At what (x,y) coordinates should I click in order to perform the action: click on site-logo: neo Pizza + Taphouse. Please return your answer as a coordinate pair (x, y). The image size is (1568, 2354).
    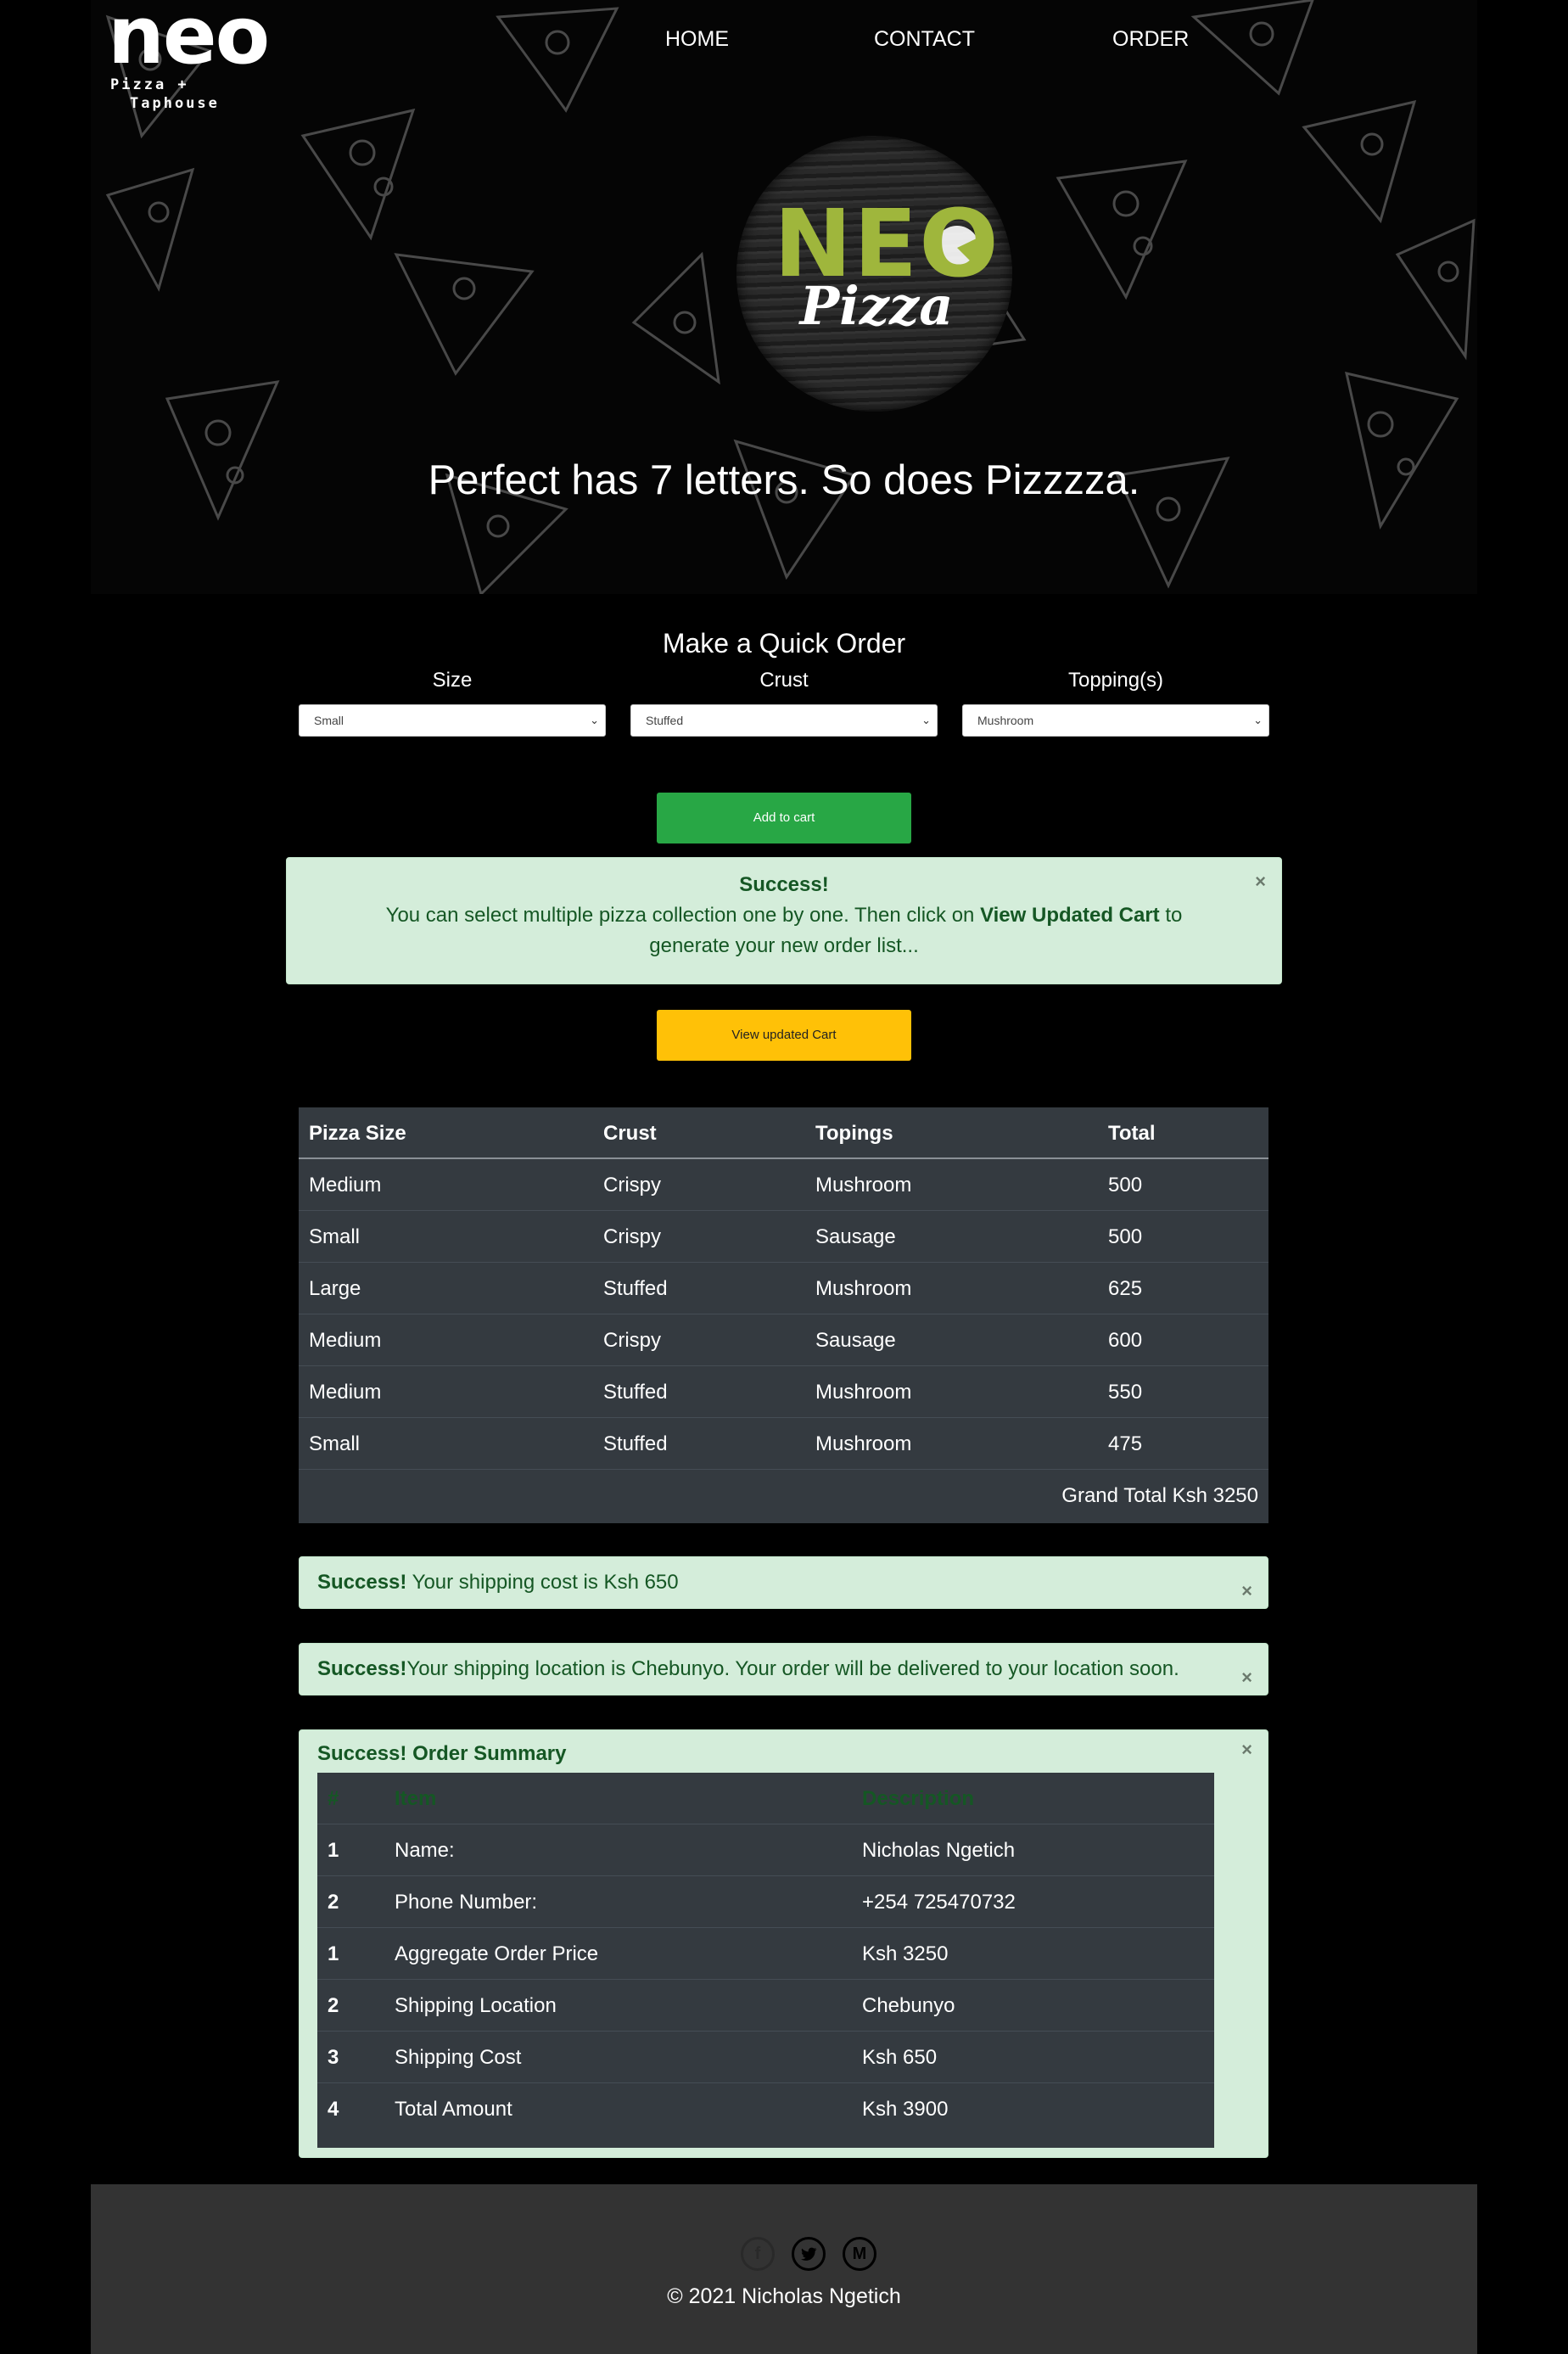
    Looking at the image, I should click on (189, 56).